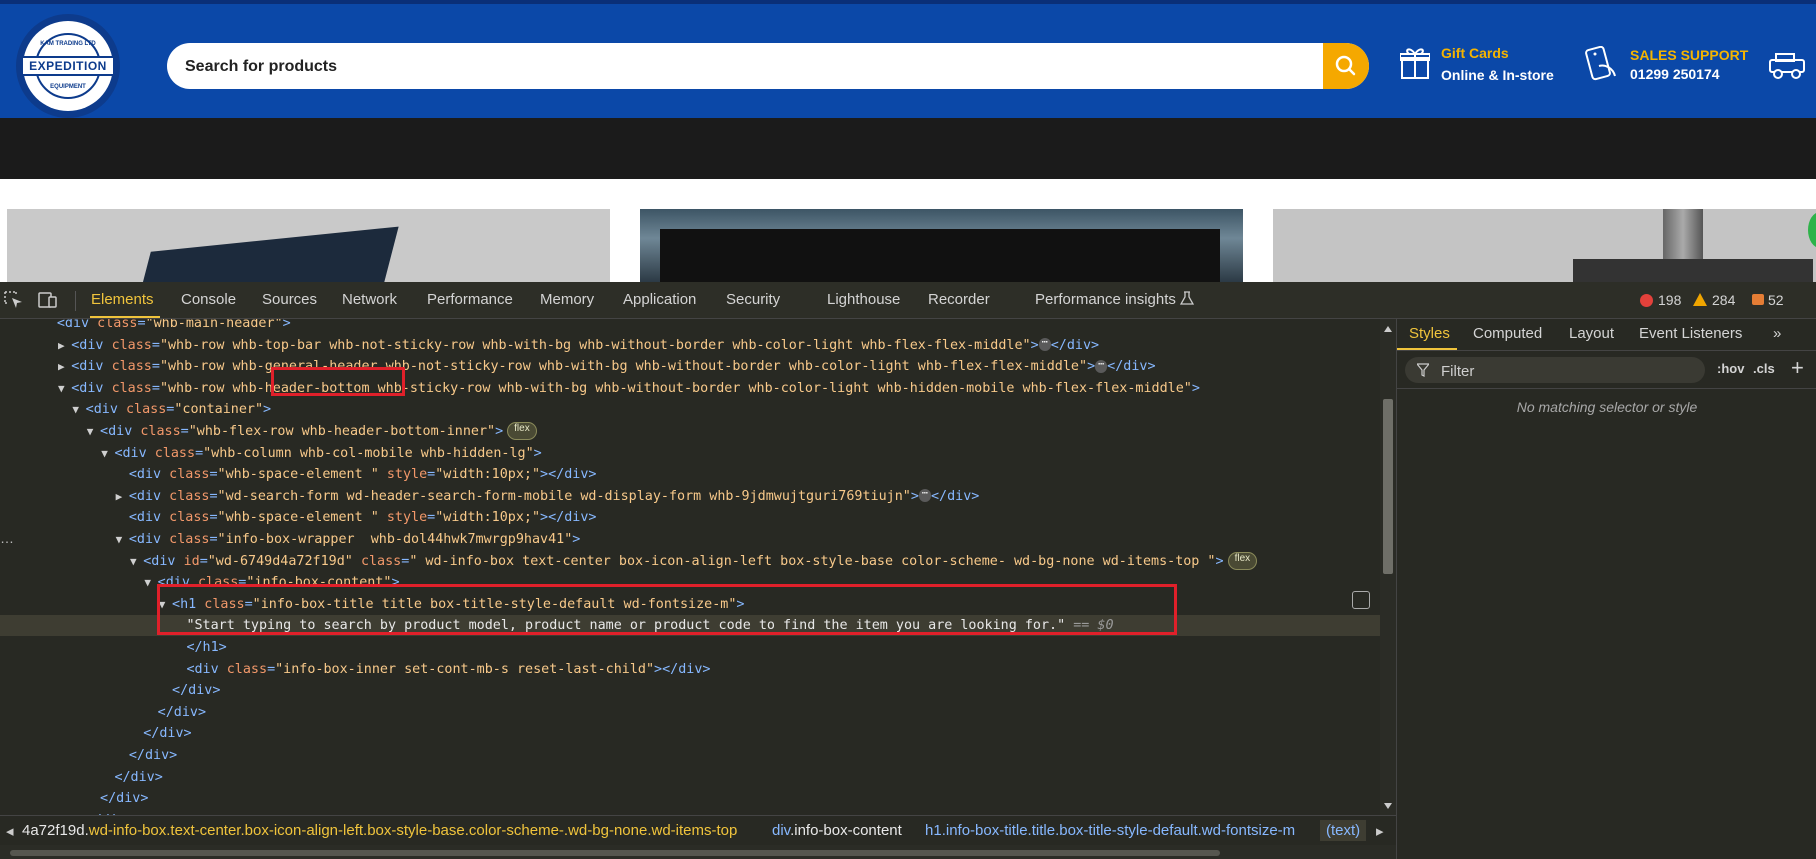 The height and width of the screenshot is (859, 1816). I want to click on copy-node-icon, so click(1361, 600).